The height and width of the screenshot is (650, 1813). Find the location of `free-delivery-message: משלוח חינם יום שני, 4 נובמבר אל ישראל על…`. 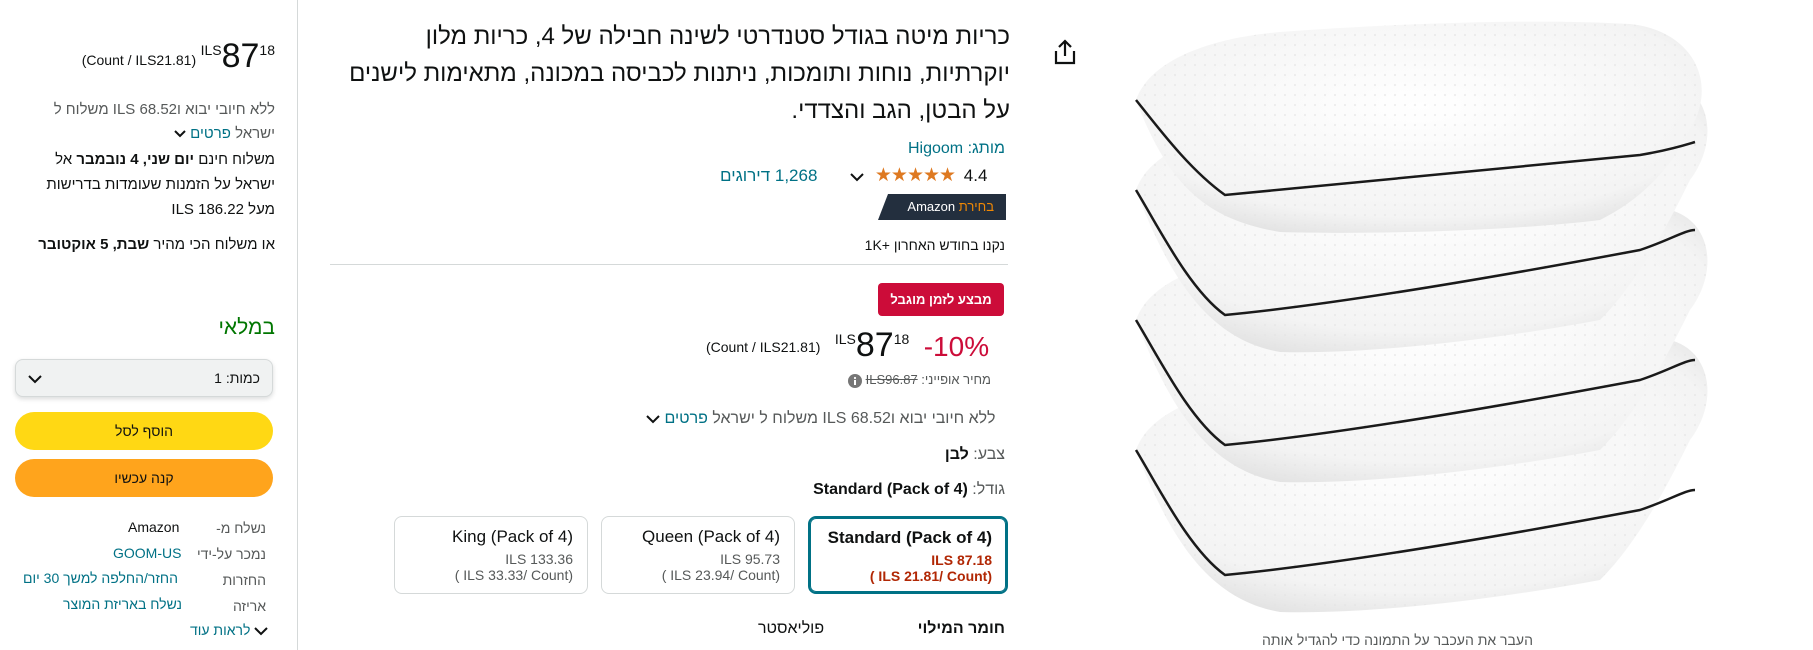

free-delivery-message: משלוח חינם יום שני, 4 נובמבר אל ישראל על… is located at coordinates (160, 184).